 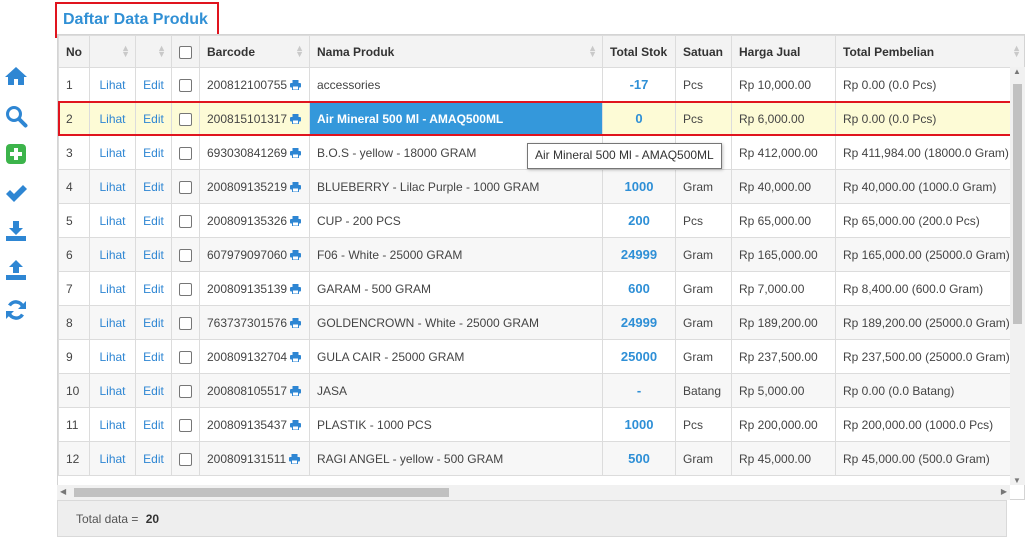 What do you see at coordinates (16, 270) in the screenshot?
I see `upload-icon` at bounding box center [16, 270].